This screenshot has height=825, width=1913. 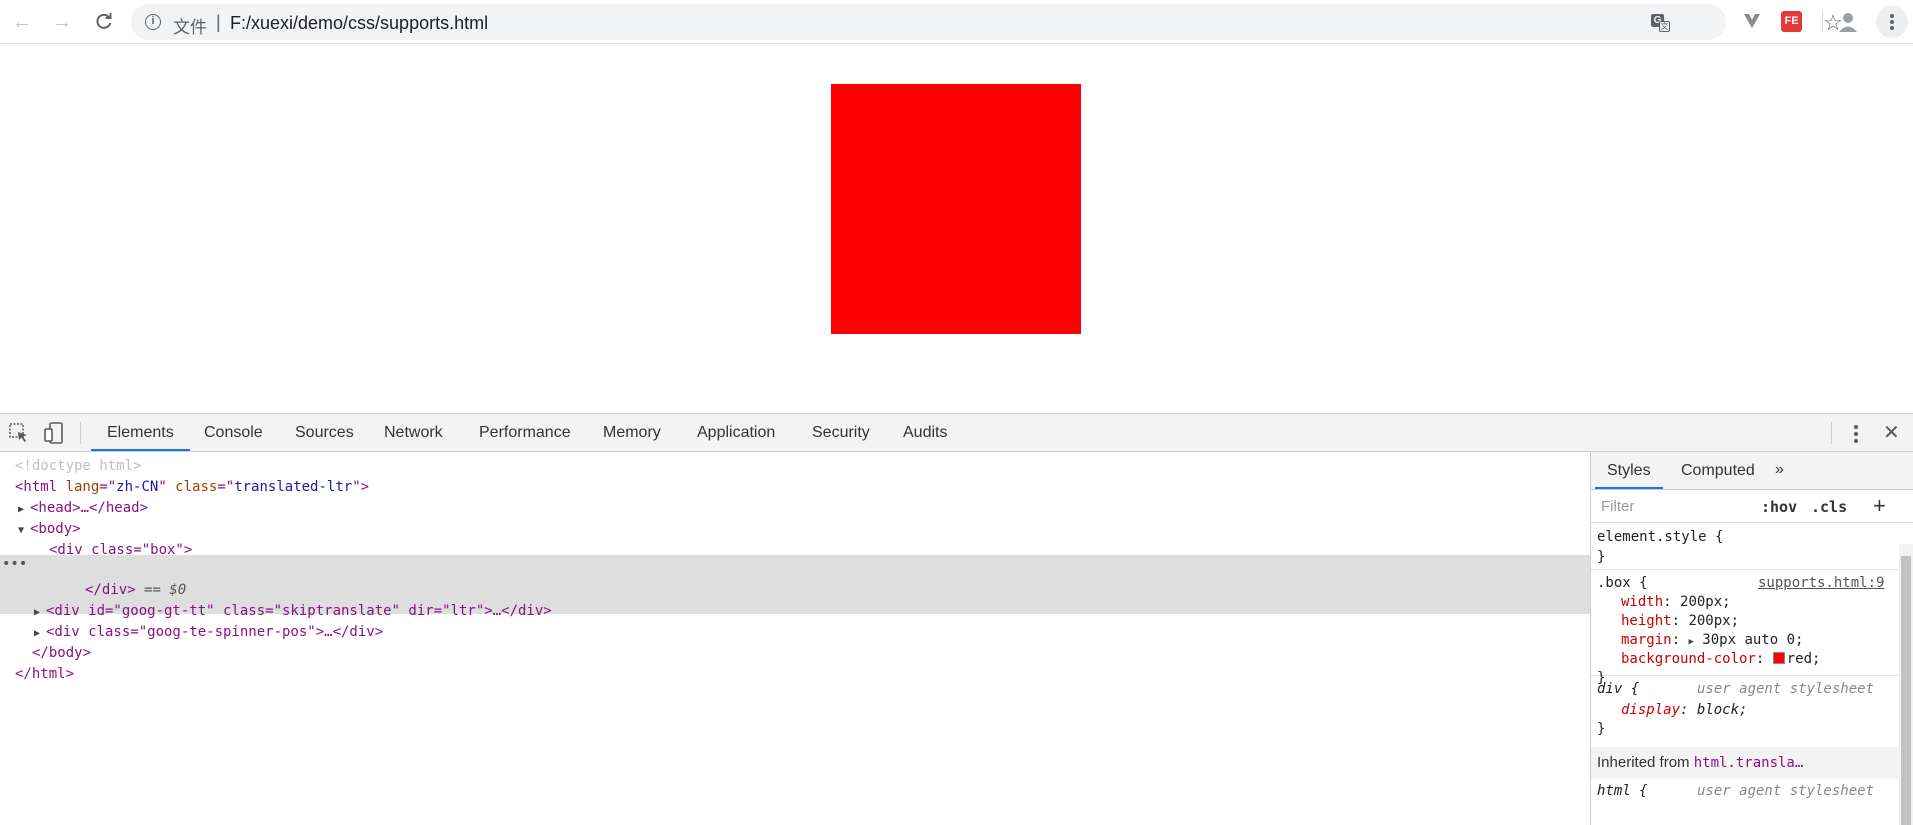 I want to click on dom-html-close: </html>, so click(x=44, y=674).